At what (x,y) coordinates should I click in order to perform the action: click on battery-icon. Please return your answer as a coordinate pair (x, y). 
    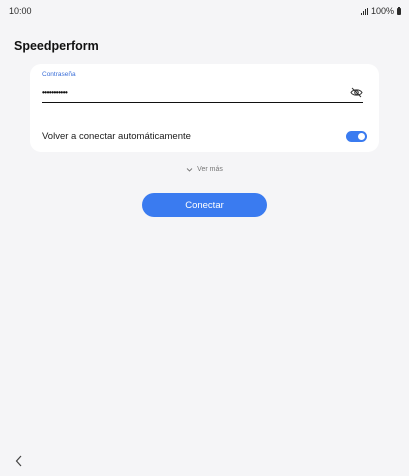
    Looking at the image, I should click on (399, 10).